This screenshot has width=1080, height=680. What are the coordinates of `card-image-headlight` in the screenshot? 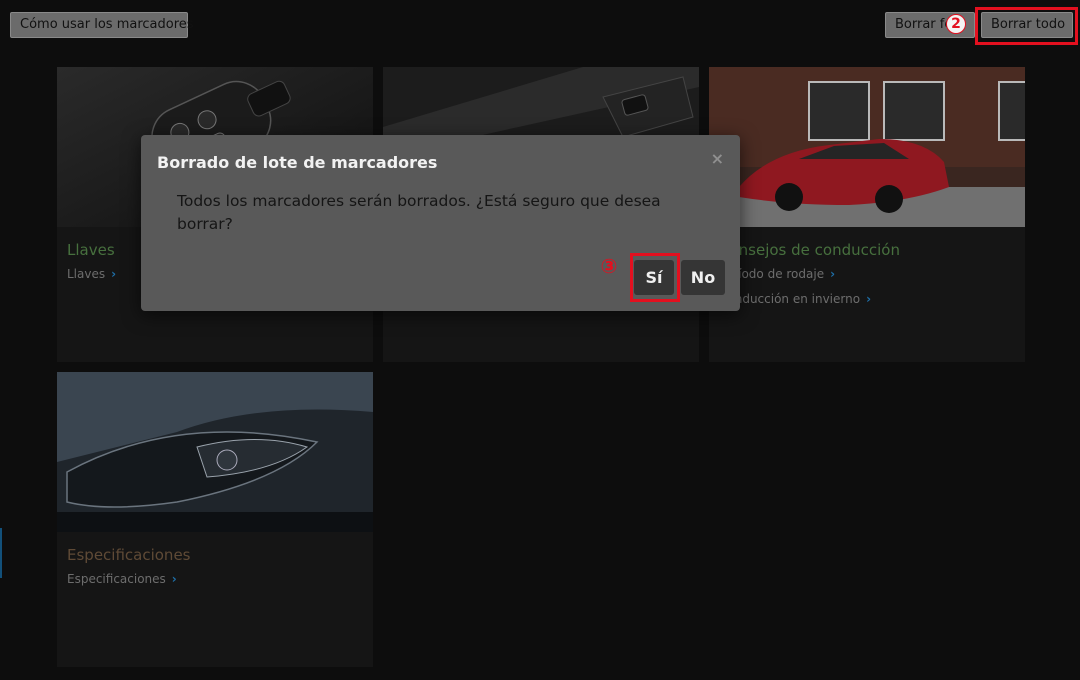 It's located at (215, 452).